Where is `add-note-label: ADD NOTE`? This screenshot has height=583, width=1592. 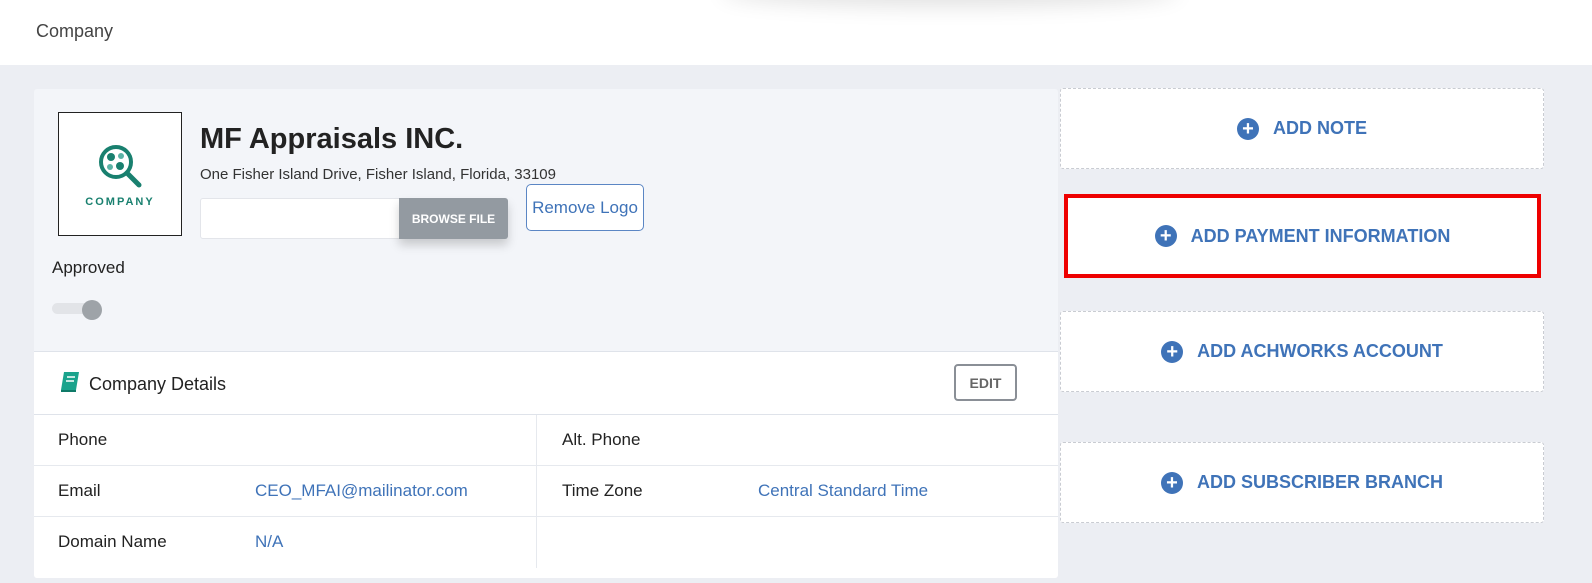 add-note-label: ADD NOTE is located at coordinates (1320, 128).